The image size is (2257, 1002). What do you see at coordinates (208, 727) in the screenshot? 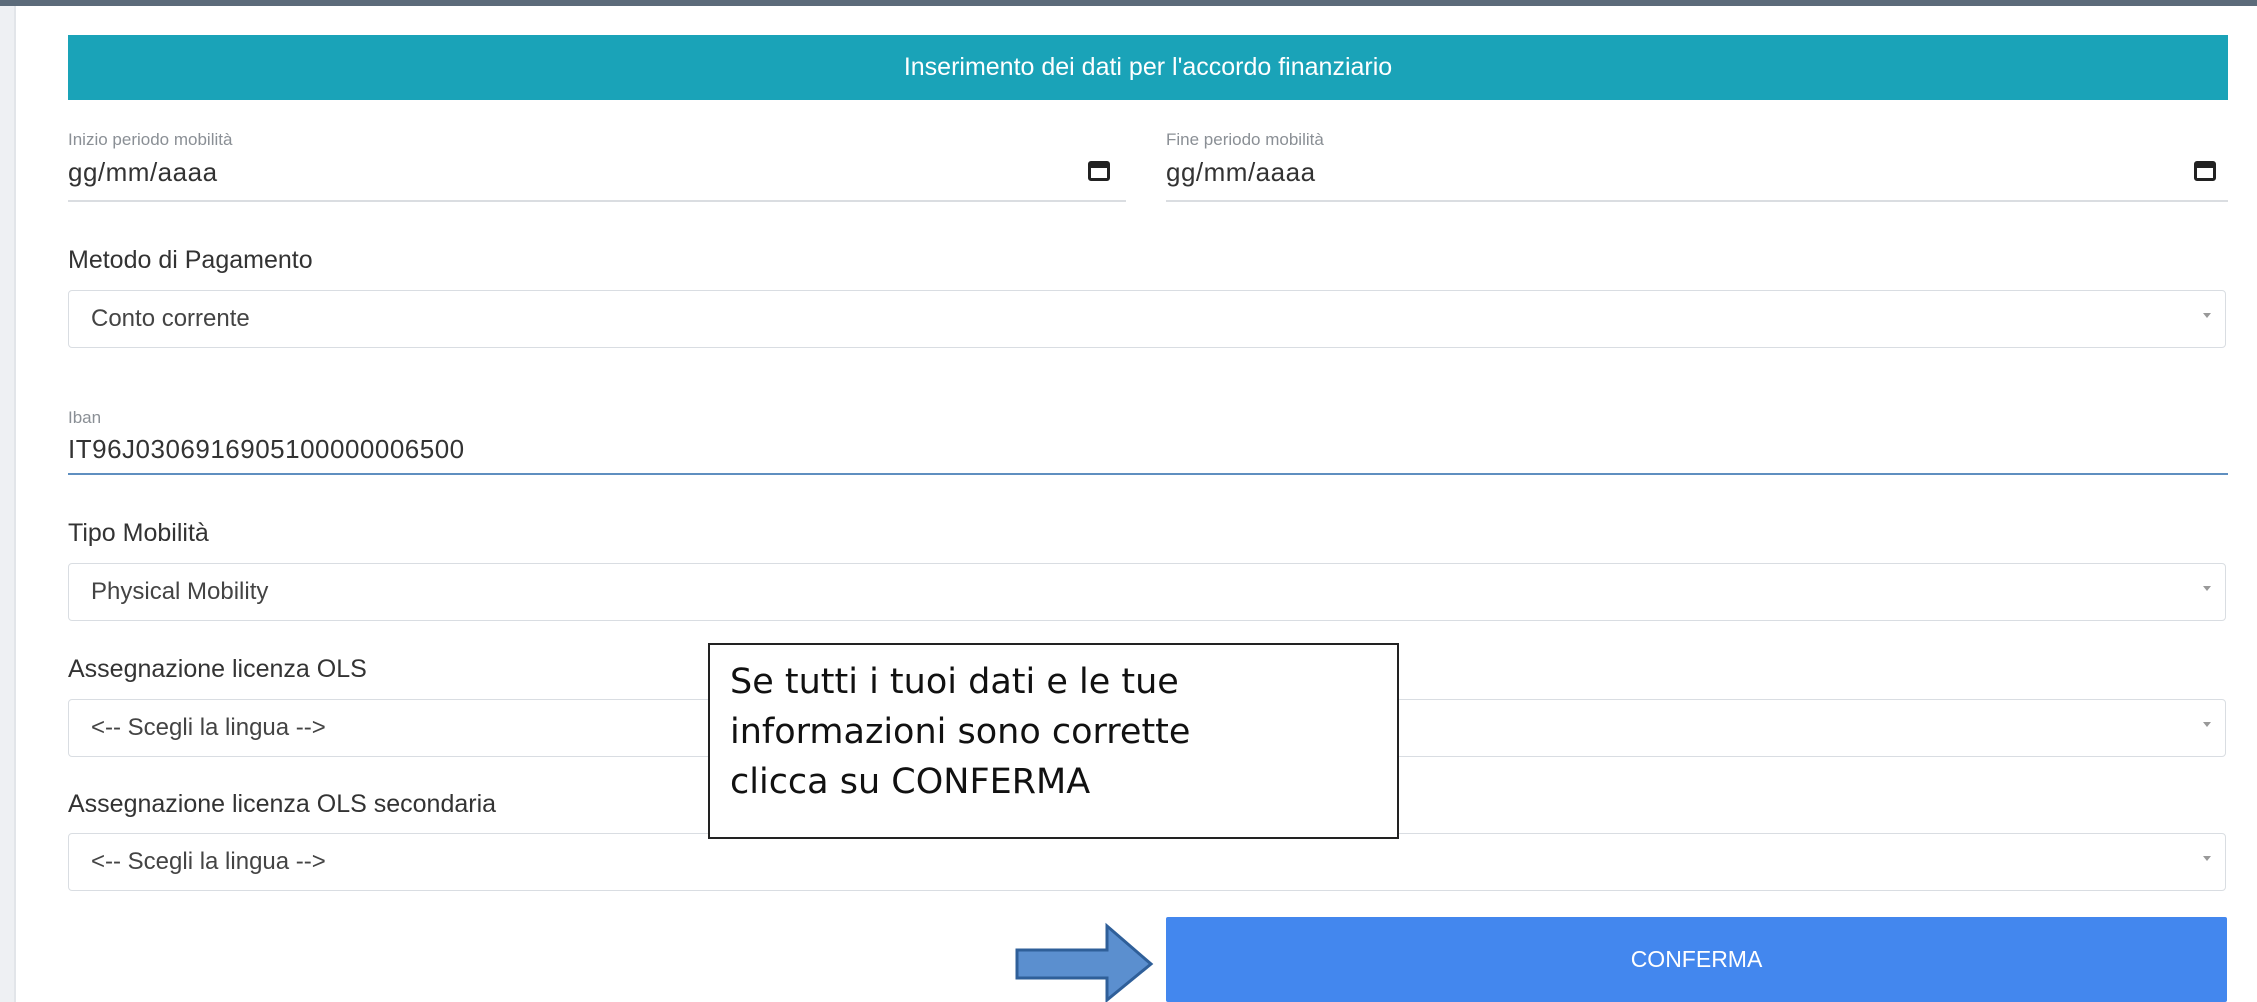
I see `ols-license-value: <-- Scegli la lingua -->` at bounding box center [208, 727].